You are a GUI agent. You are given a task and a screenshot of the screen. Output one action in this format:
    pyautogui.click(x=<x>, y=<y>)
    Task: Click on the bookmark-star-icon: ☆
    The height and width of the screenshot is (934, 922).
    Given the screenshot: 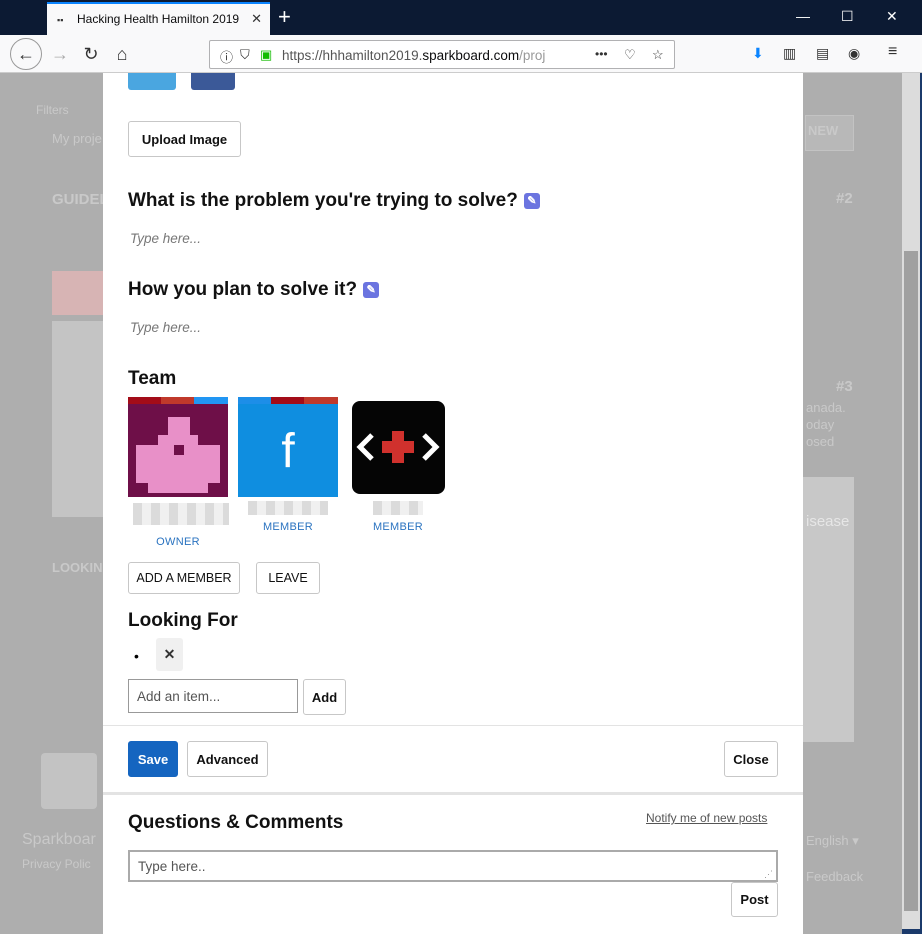 What is the action you would take?
    pyautogui.click(x=658, y=55)
    